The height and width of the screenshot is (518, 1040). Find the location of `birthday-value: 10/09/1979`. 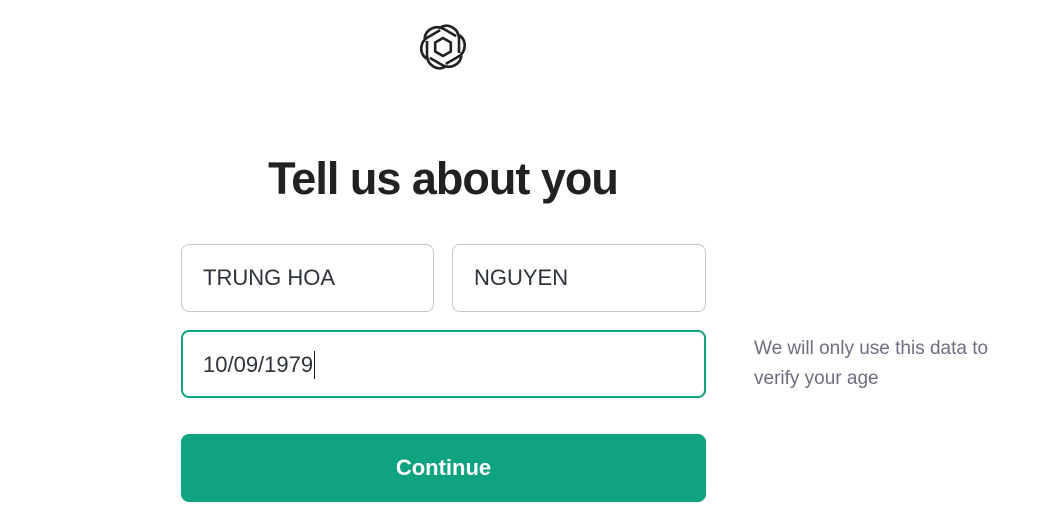

birthday-value: 10/09/1979 is located at coordinates (258, 364).